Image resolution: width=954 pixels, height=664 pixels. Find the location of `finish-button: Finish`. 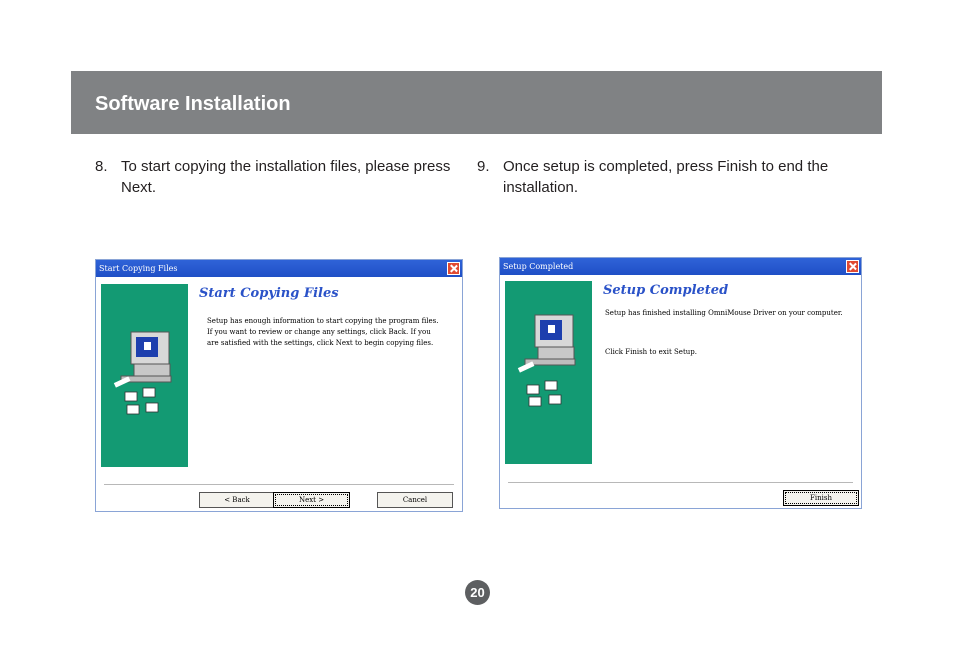

finish-button: Finish is located at coordinates (821, 498).